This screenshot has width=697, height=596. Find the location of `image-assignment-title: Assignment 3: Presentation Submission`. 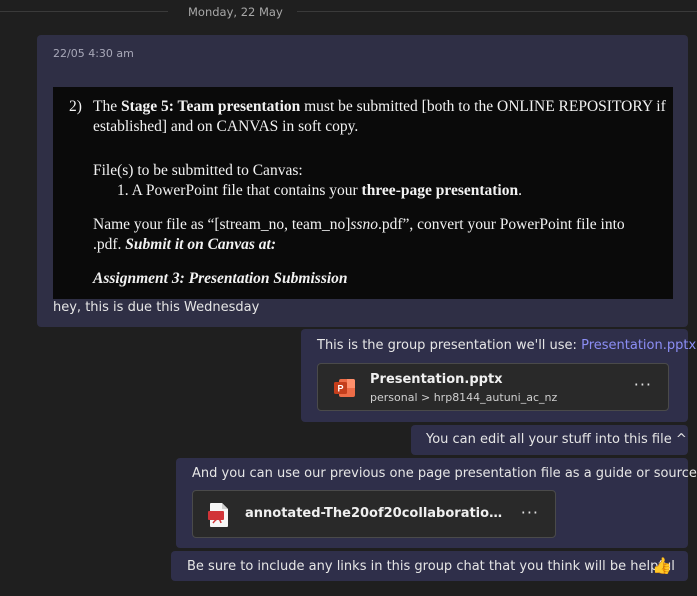

image-assignment-title: Assignment 3: Presentation Submission is located at coordinates (220, 278).